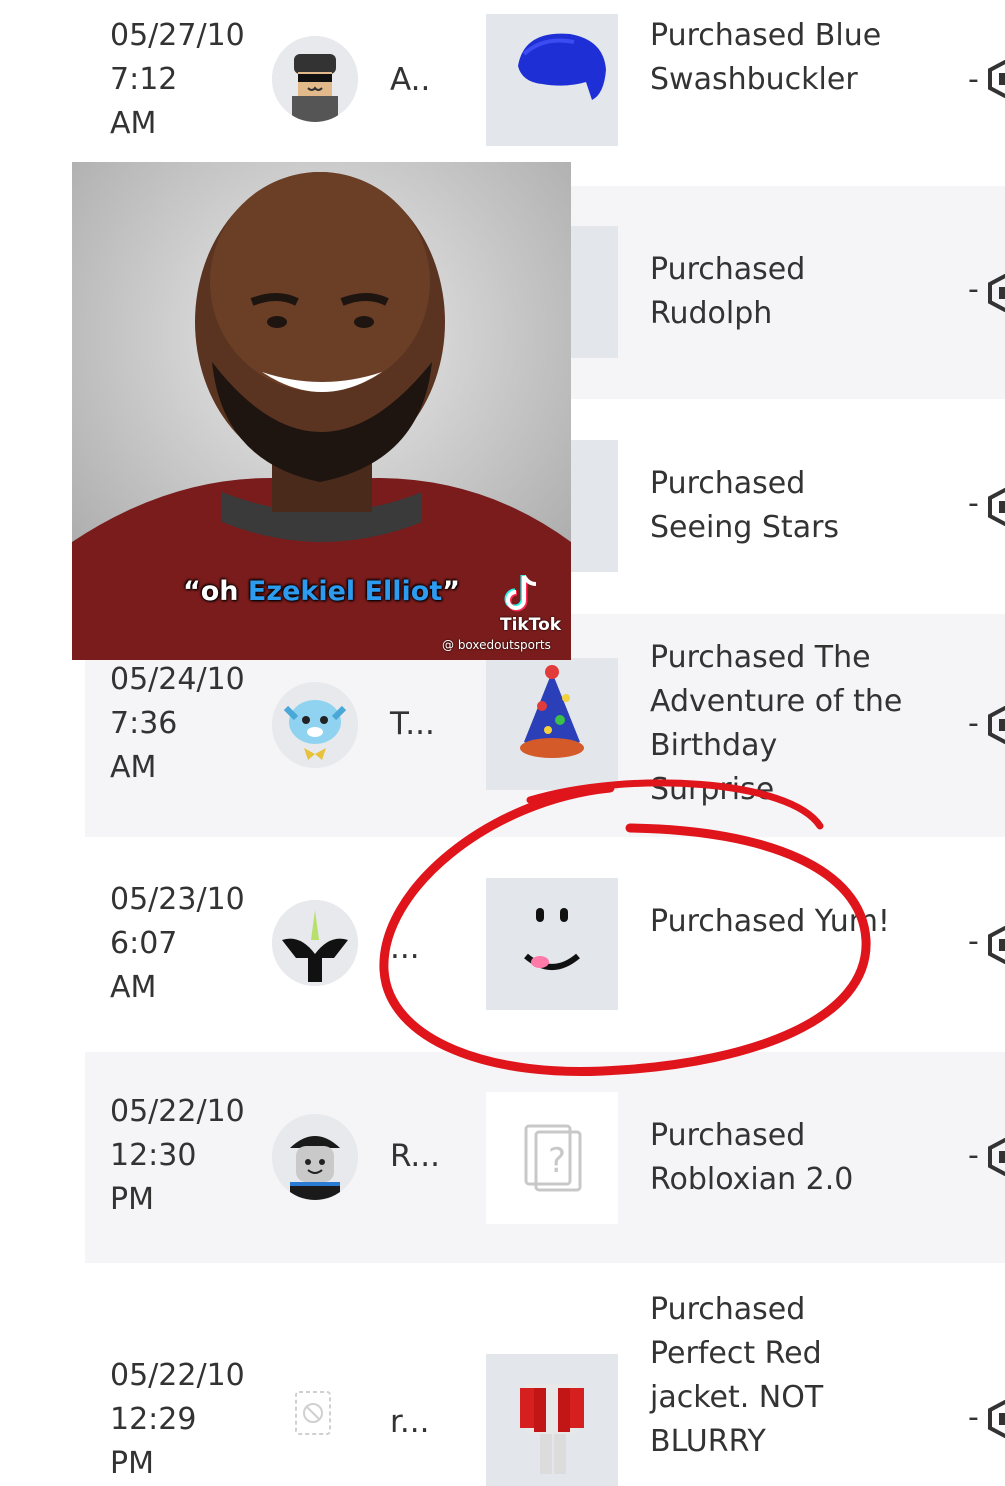  I want to click on transaction-row: 05/23/10 6:07 AM ... Purchased Yum! -, so click(545, 944).